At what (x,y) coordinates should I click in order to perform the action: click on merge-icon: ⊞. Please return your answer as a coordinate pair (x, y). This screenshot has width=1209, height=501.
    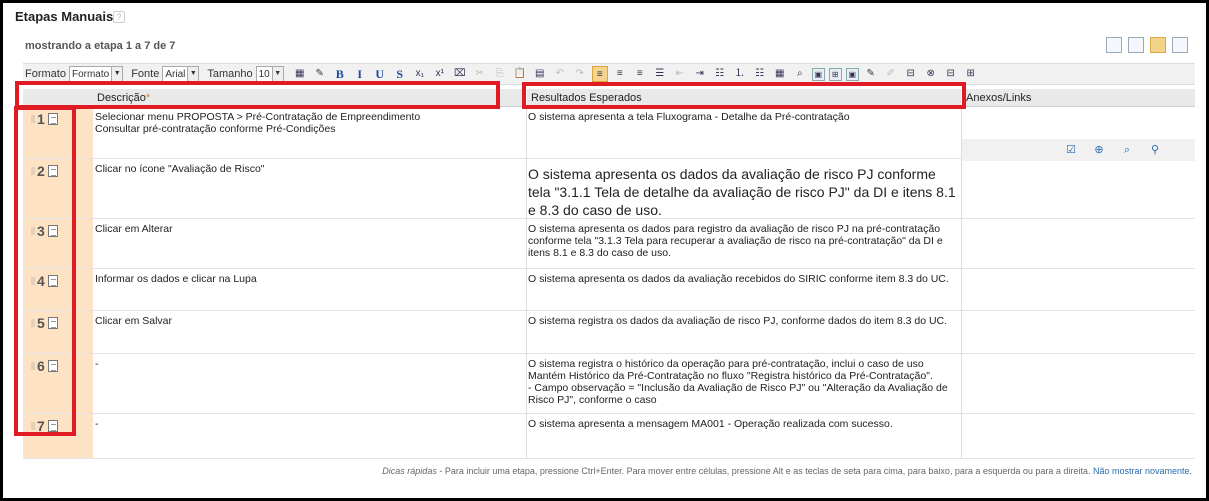
    Looking at the image, I should click on (971, 74).